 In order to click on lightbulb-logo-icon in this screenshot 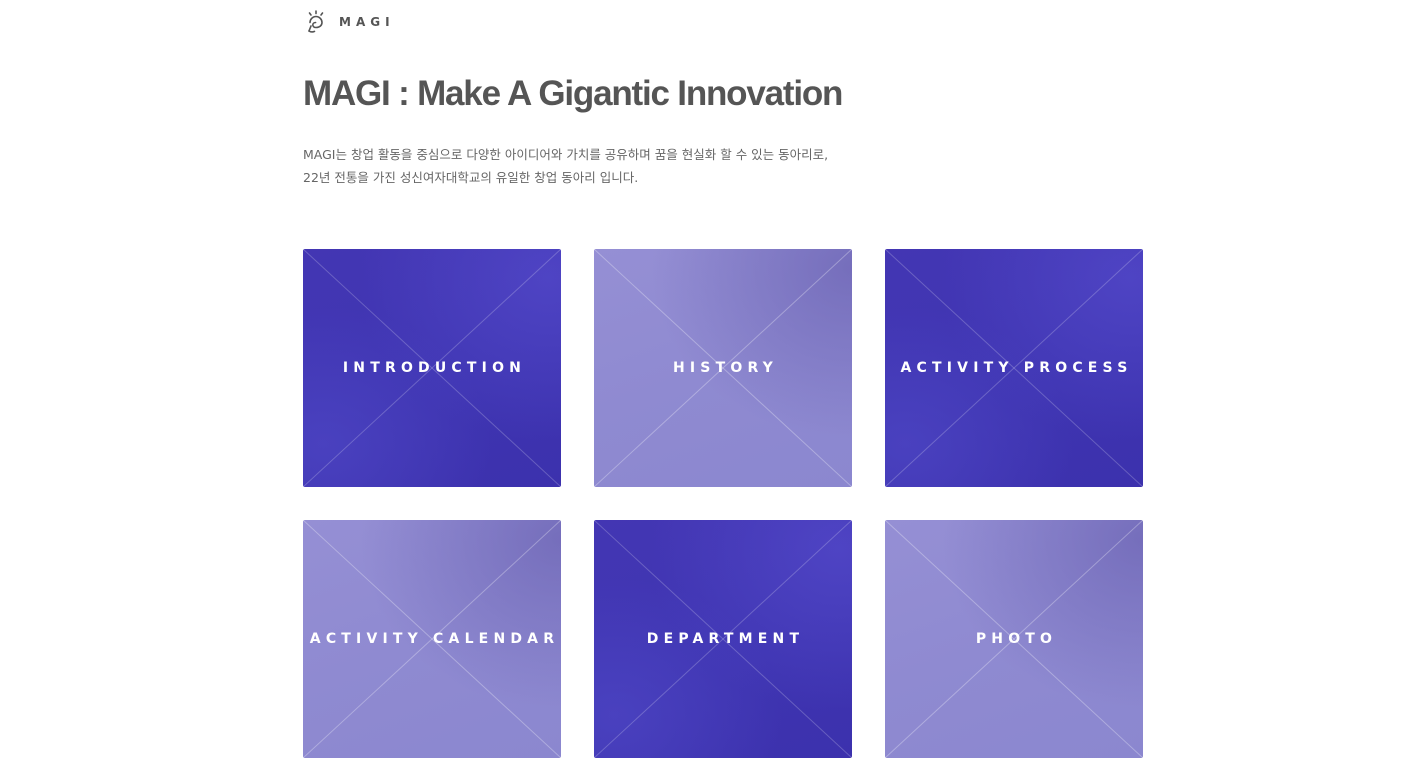, I will do `click(316, 22)`.